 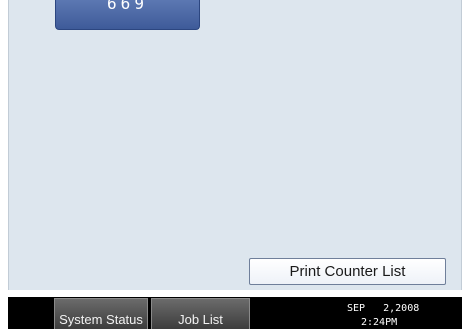 What do you see at coordinates (200, 313) in the screenshot?
I see `job-list-button: Job List` at bounding box center [200, 313].